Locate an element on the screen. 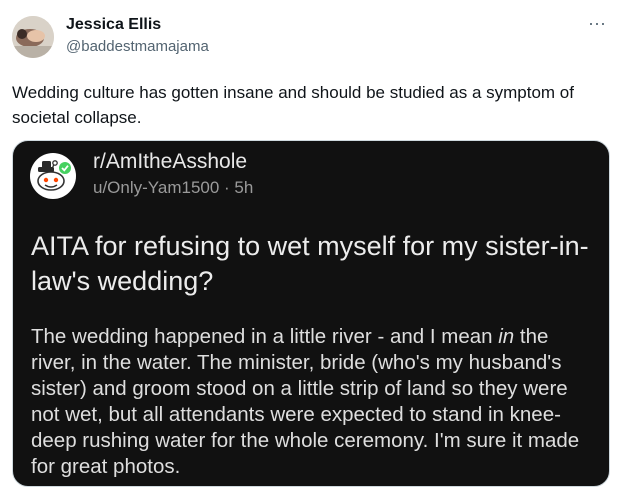  post-meta: u/Only-Yam1500 · 5h is located at coordinates (173, 187).